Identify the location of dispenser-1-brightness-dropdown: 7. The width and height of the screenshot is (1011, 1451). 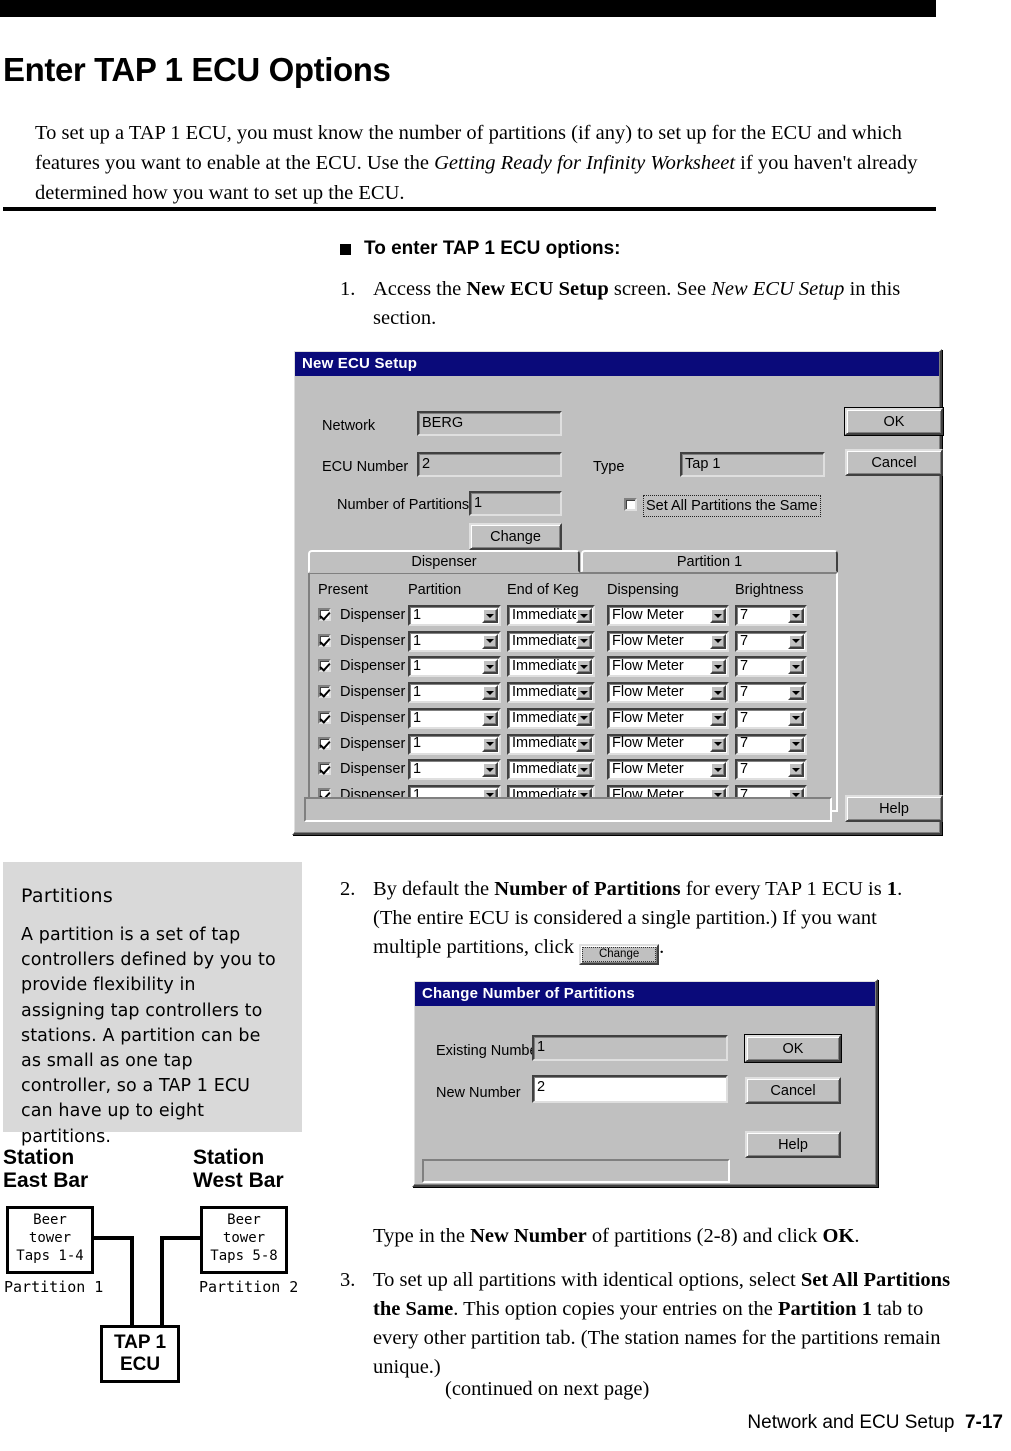
(771, 615).